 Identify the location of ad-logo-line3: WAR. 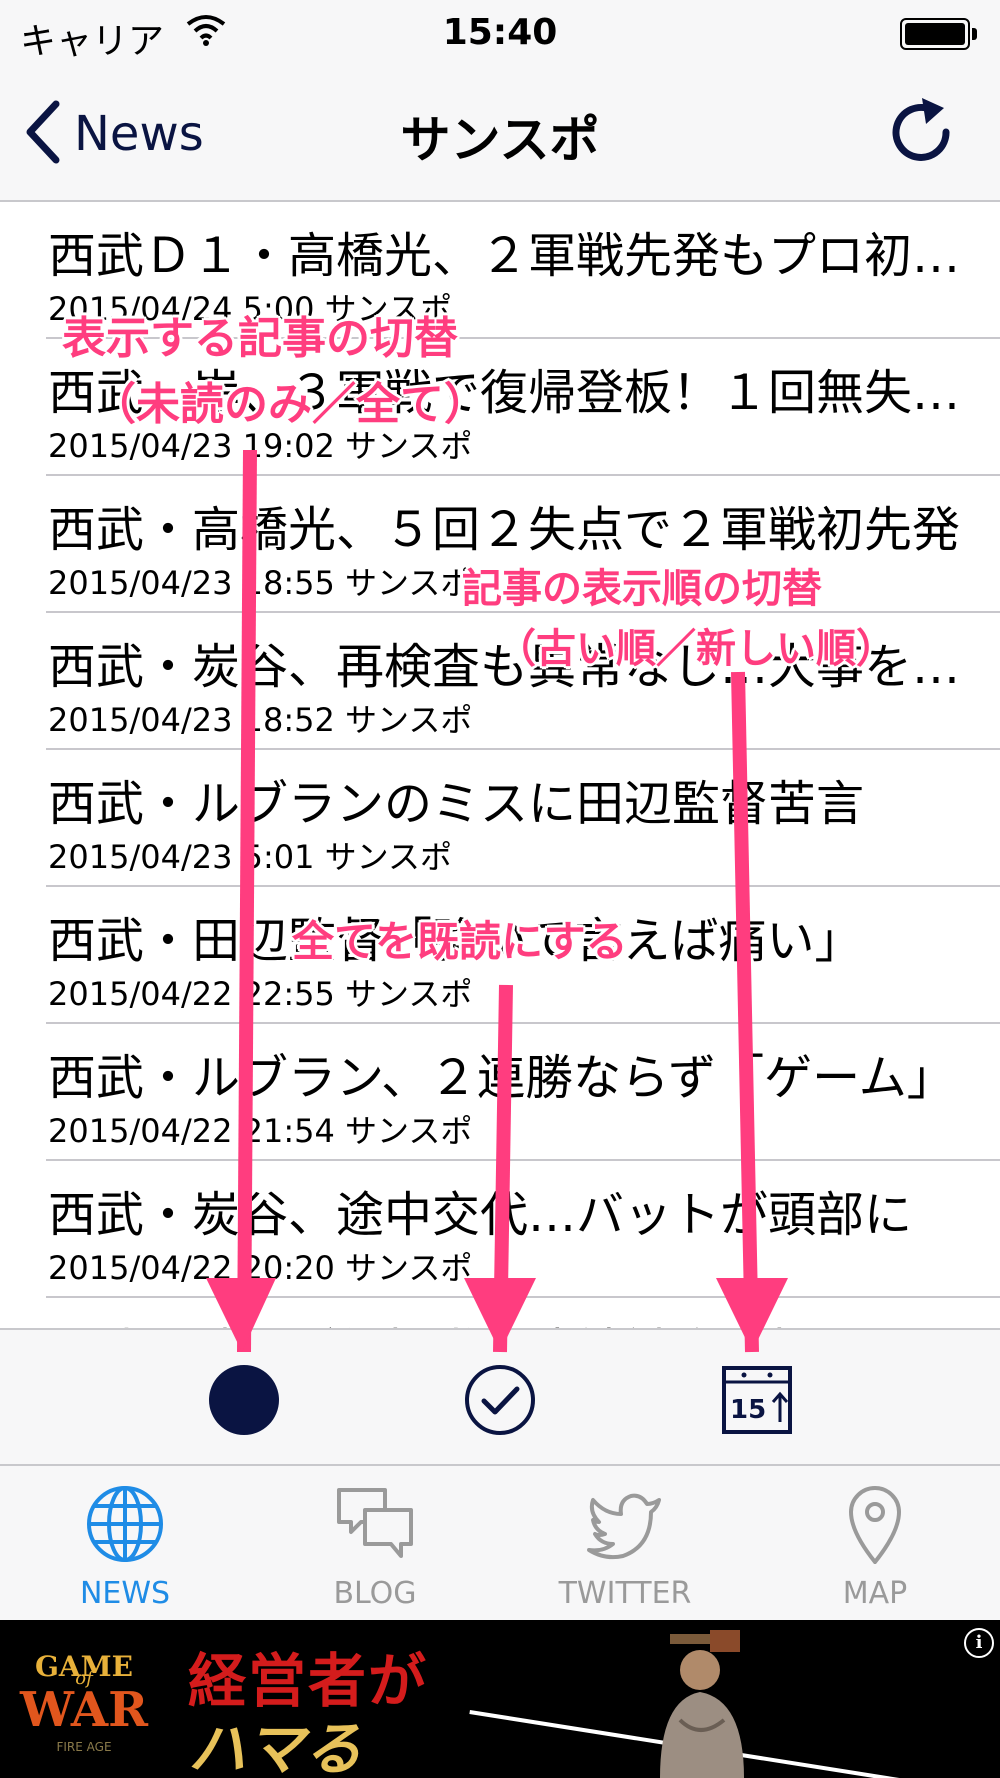
(84, 1710).